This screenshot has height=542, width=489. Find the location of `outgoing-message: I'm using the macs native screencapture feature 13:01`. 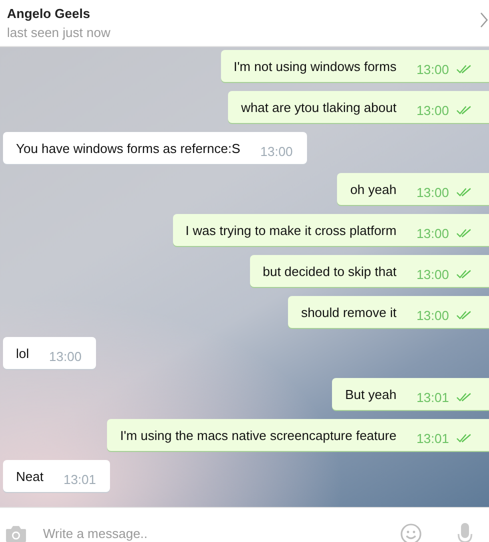

outgoing-message: I'm using the macs native screencapture feature 13:01 is located at coordinates (298, 435).